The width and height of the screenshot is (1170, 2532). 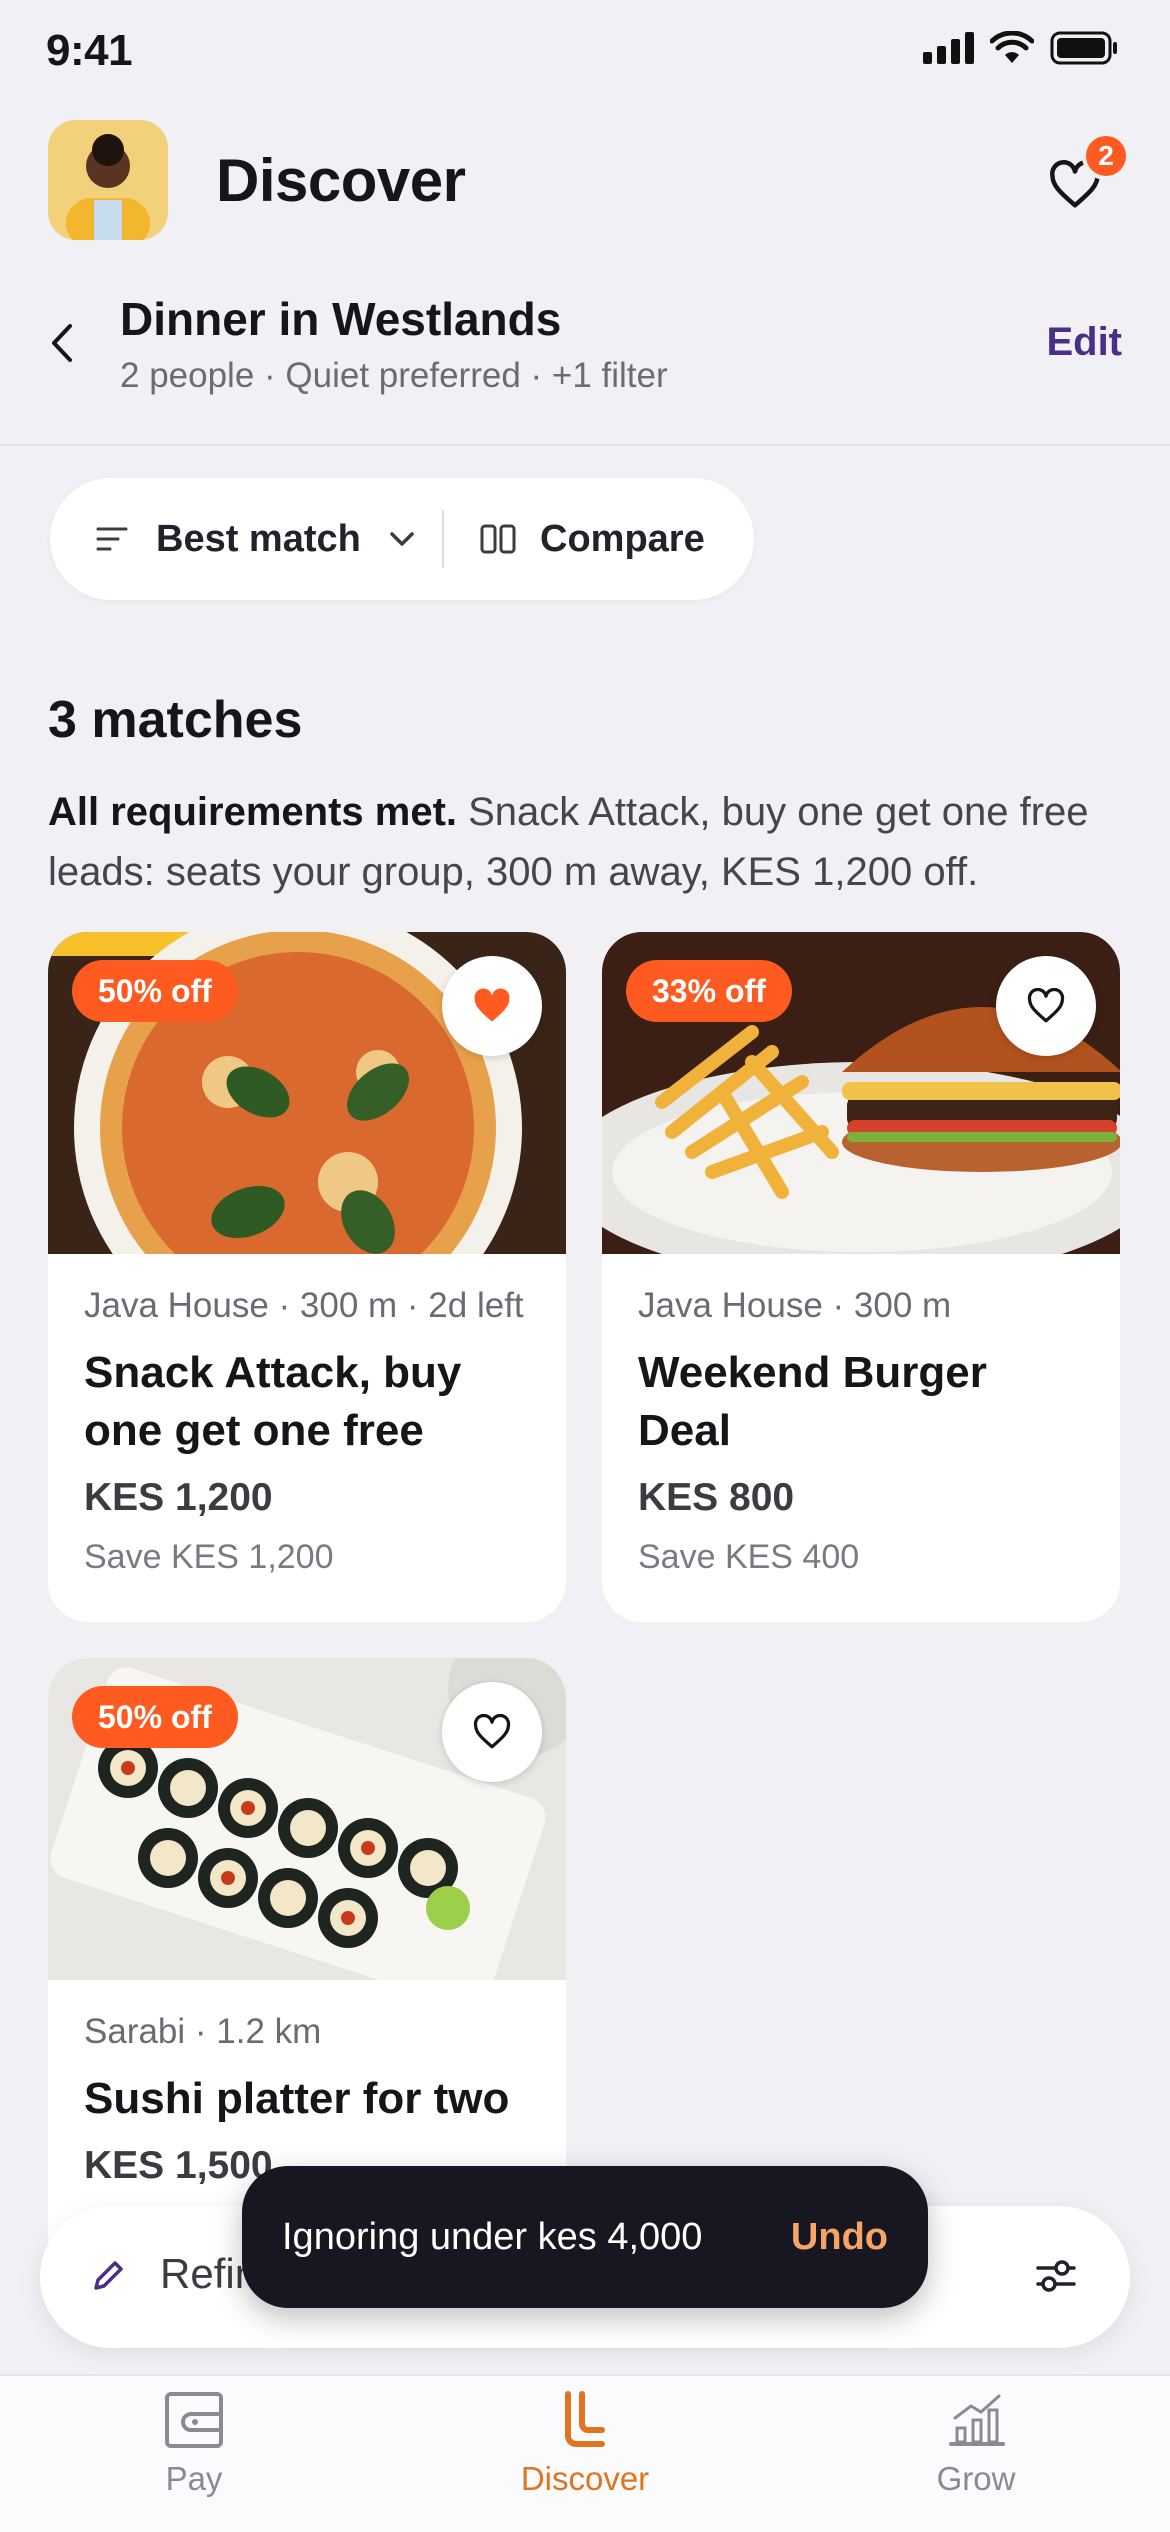 I want to click on compare-label: Compare, so click(x=622, y=538).